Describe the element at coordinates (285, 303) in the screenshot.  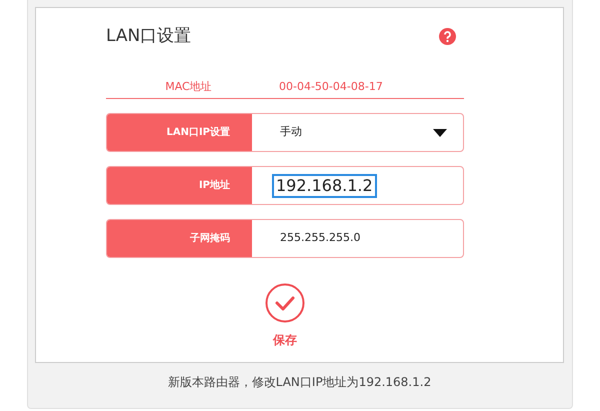
I see `check-icon` at that location.